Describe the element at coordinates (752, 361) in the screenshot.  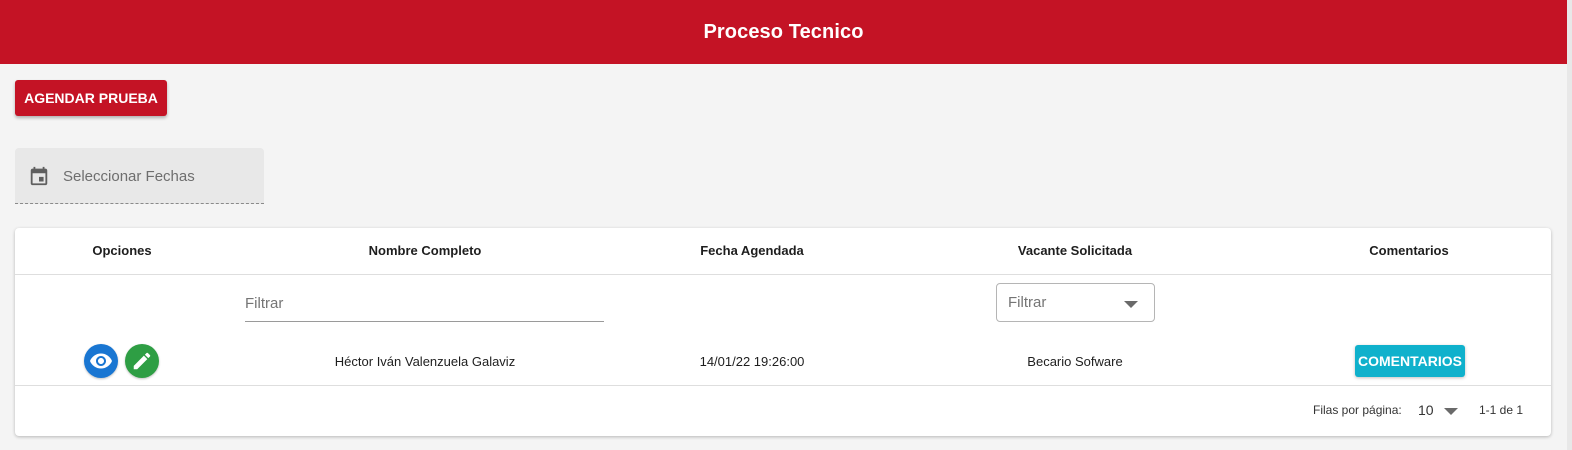
I see `cell-fecha: 14/01/22 19:26:00` at that location.